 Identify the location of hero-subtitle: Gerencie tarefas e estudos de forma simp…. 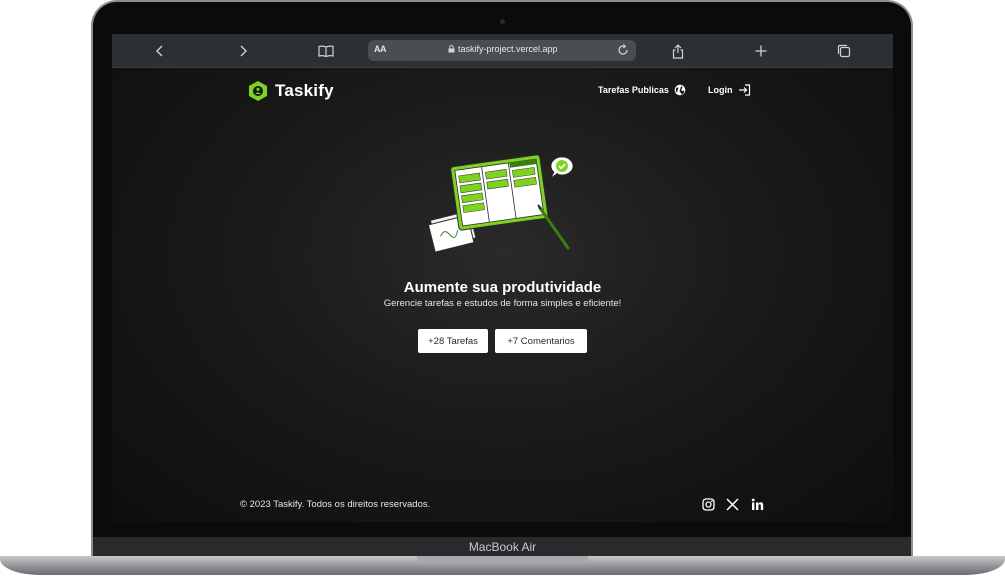
(502, 303).